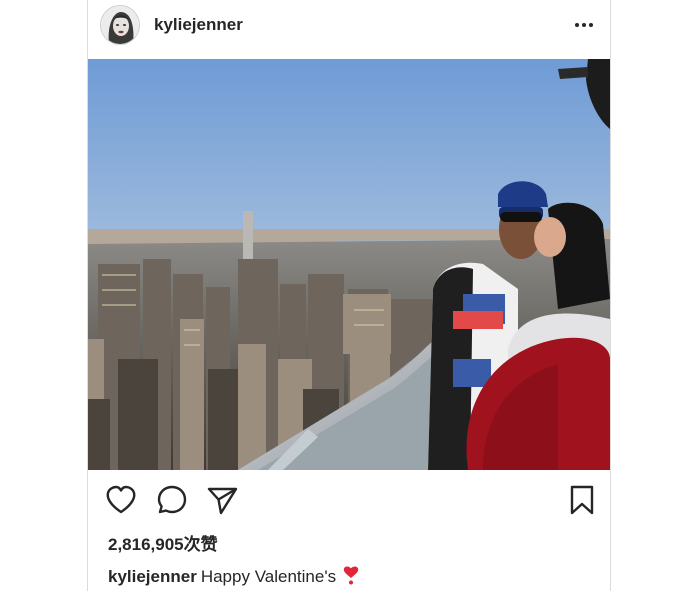 The height and width of the screenshot is (591, 700). What do you see at coordinates (349, 29) in the screenshot?
I see `post-header: kyliejenner` at bounding box center [349, 29].